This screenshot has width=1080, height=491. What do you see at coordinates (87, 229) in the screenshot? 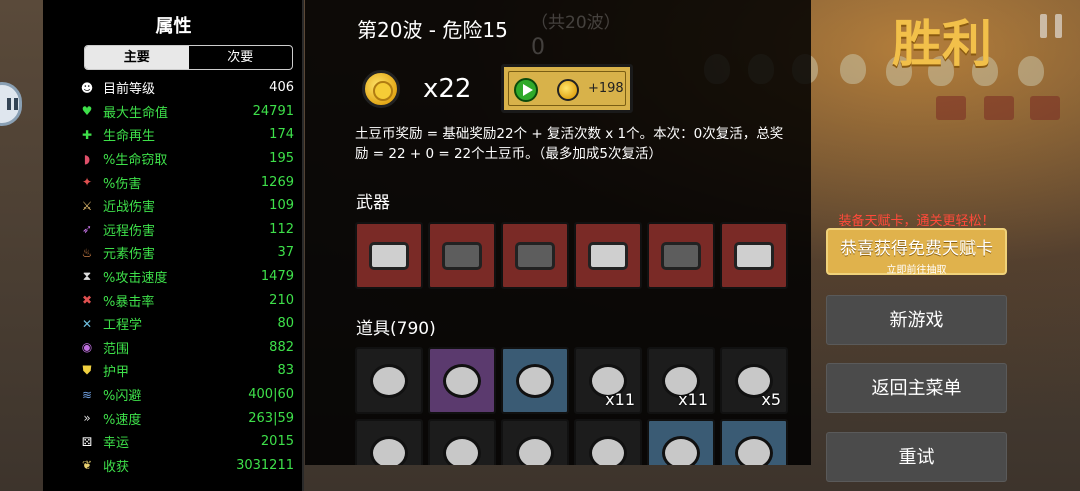
I see `ranged-icon: ➶` at bounding box center [87, 229].